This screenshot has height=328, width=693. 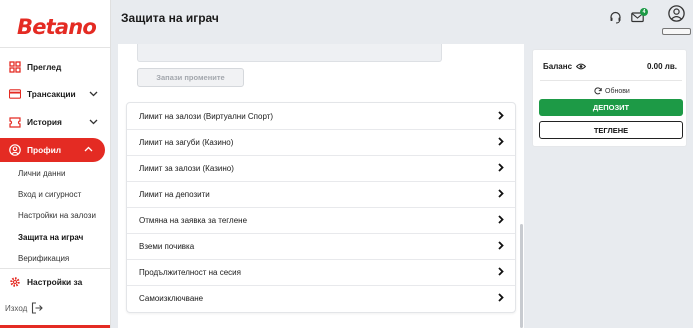 What do you see at coordinates (44, 150) in the screenshot?
I see `sidebar-item-label: Профил` at bounding box center [44, 150].